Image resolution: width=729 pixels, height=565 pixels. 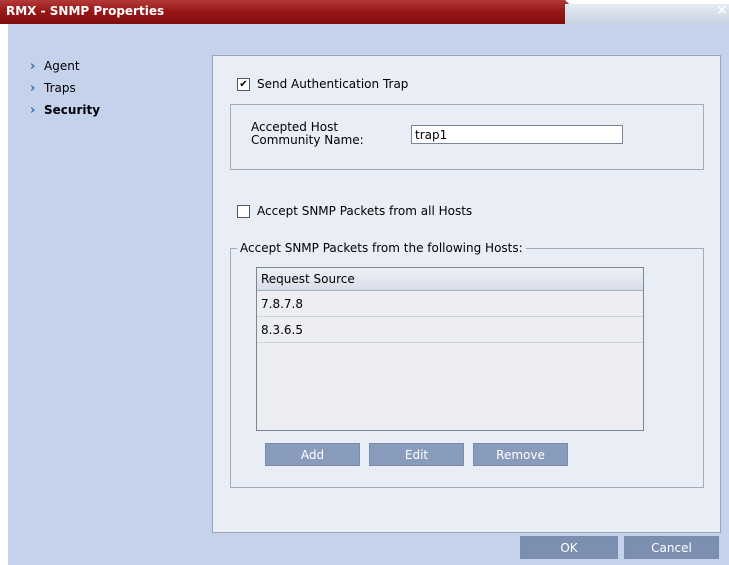 What do you see at coordinates (671, 547) in the screenshot?
I see `cancel-button: Cancel` at bounding box center [671, 547].